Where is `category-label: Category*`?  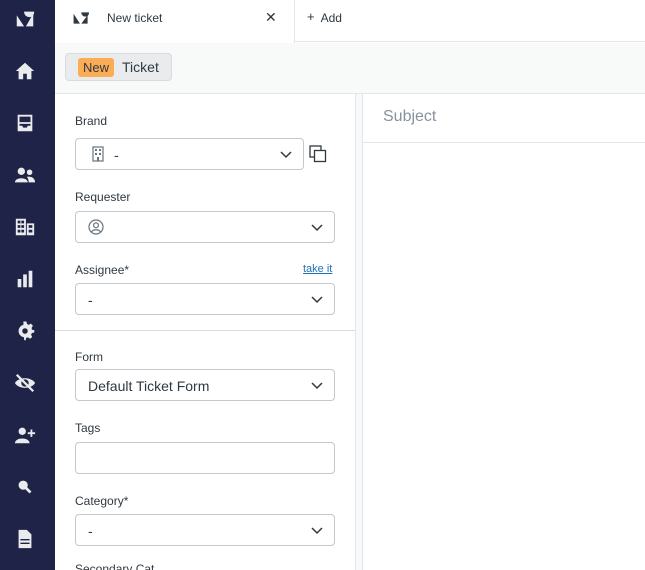
category-label: Category* is located at coordinates (102, 501).